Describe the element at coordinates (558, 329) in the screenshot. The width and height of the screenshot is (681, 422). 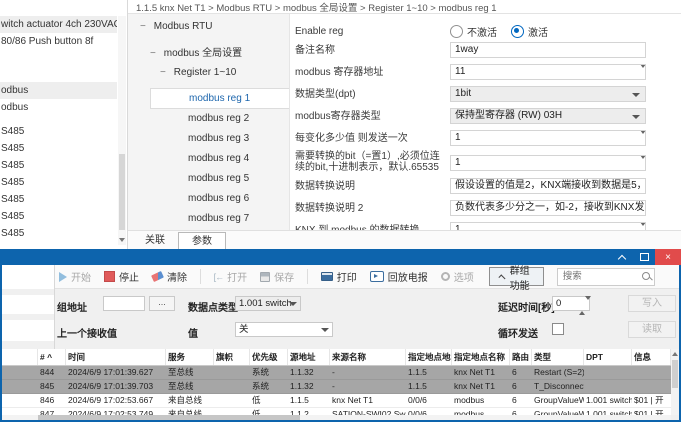
I see `cyclic-send-checkbox` at that location.